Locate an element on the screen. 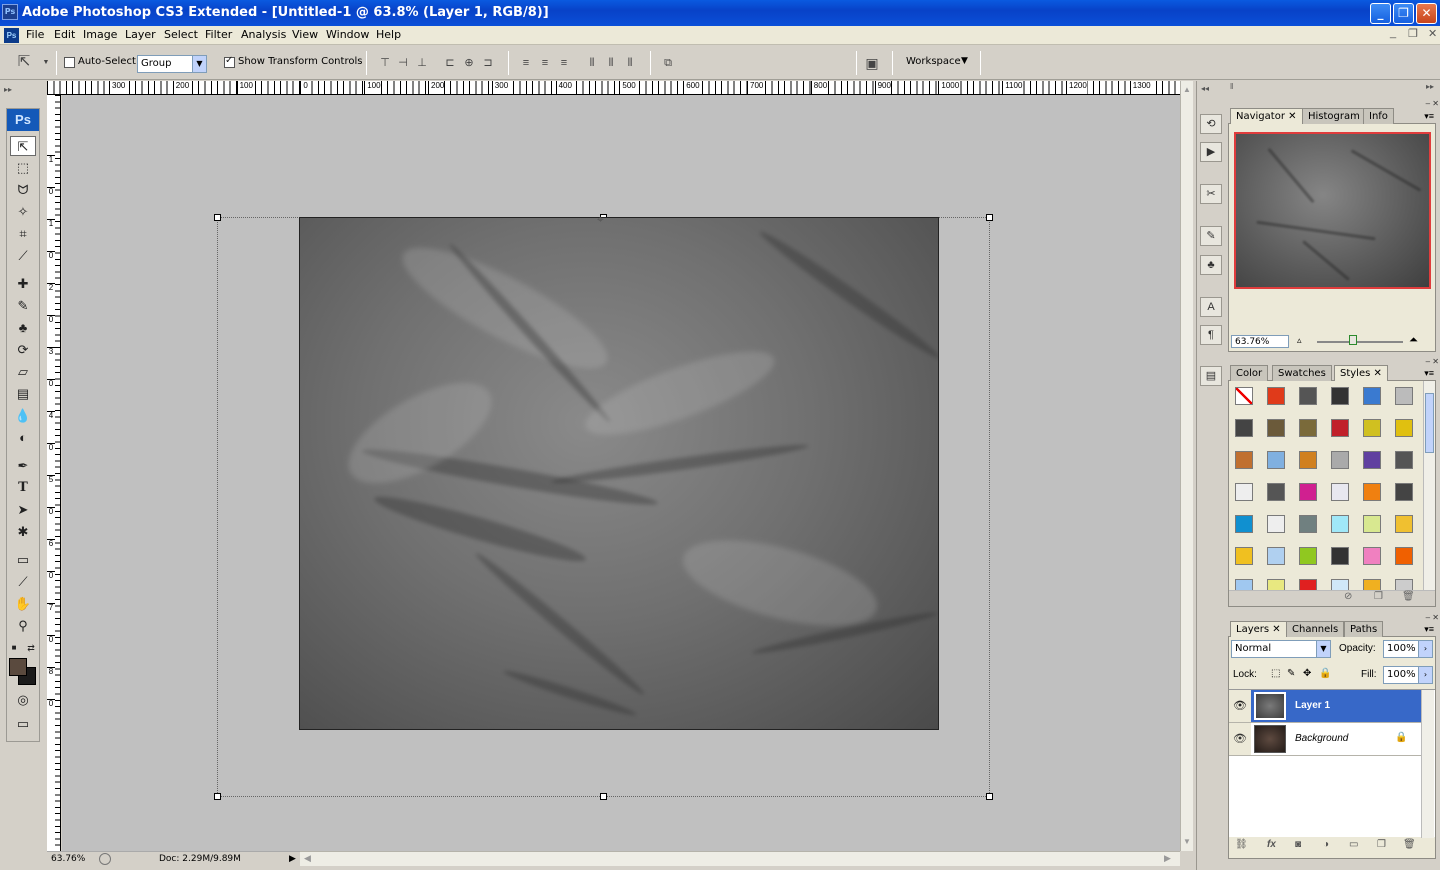 The height and width of the screenshot is (870, 1440). workspace-dropdown-icon: ▼ is located at coordinates (964, 61).